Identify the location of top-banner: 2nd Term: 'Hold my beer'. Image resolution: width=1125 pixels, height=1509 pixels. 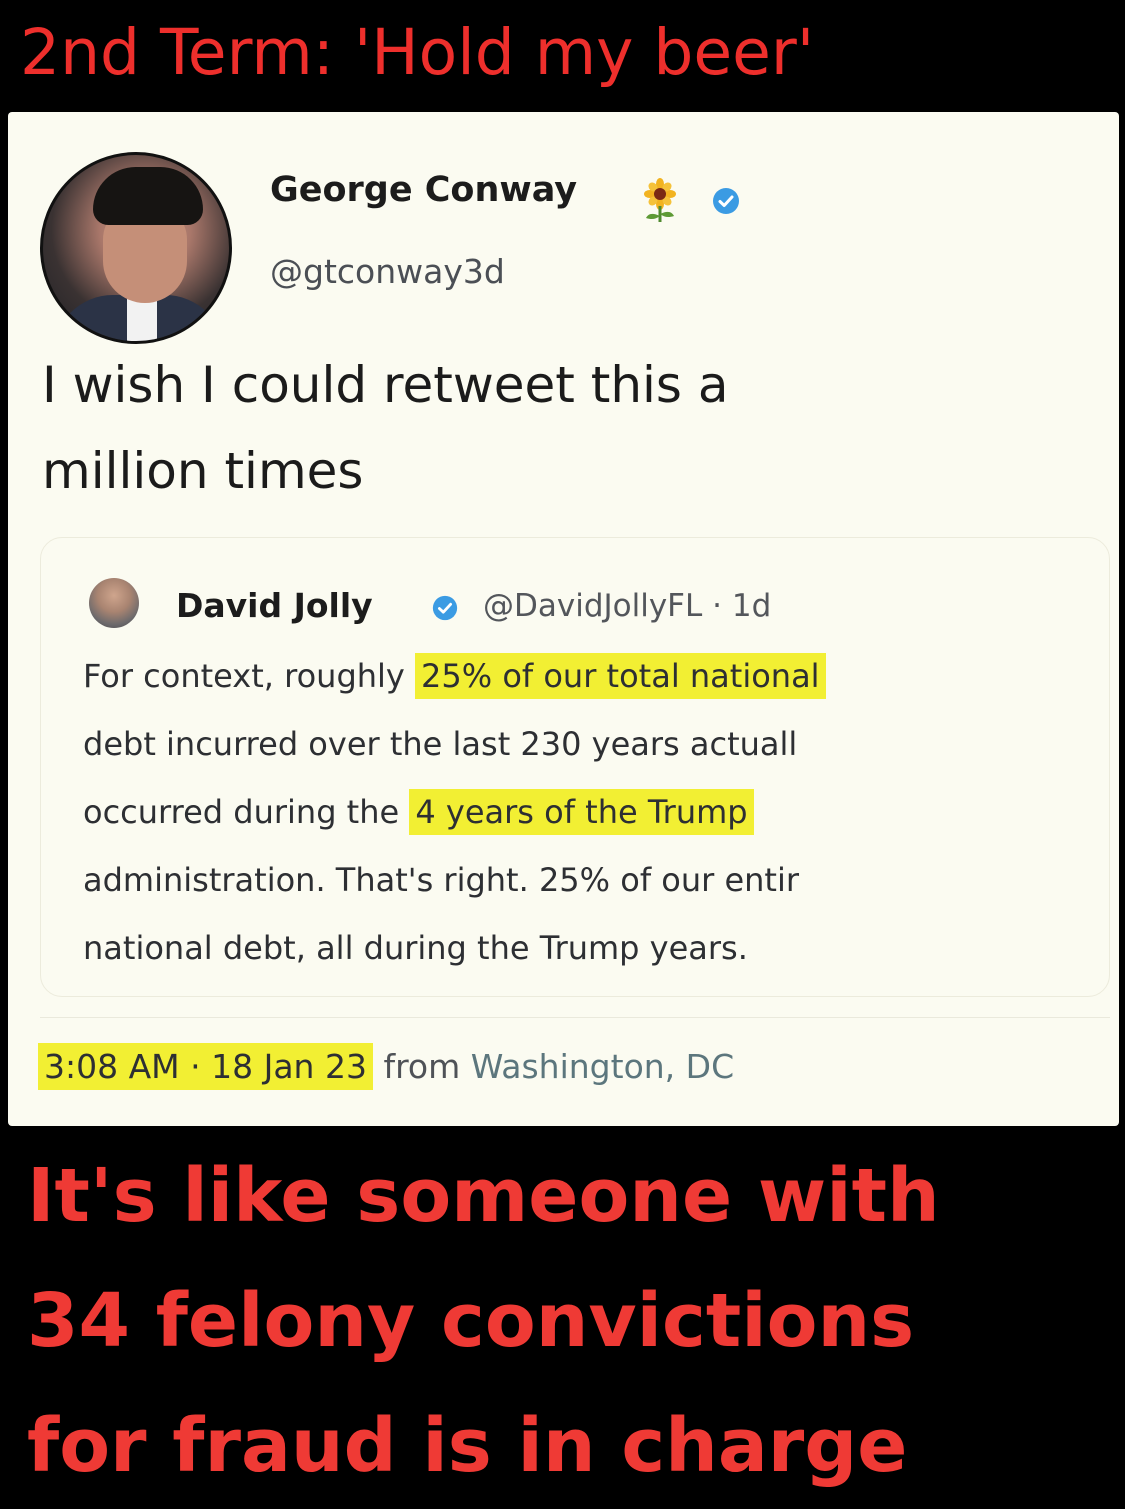
(562, 56).